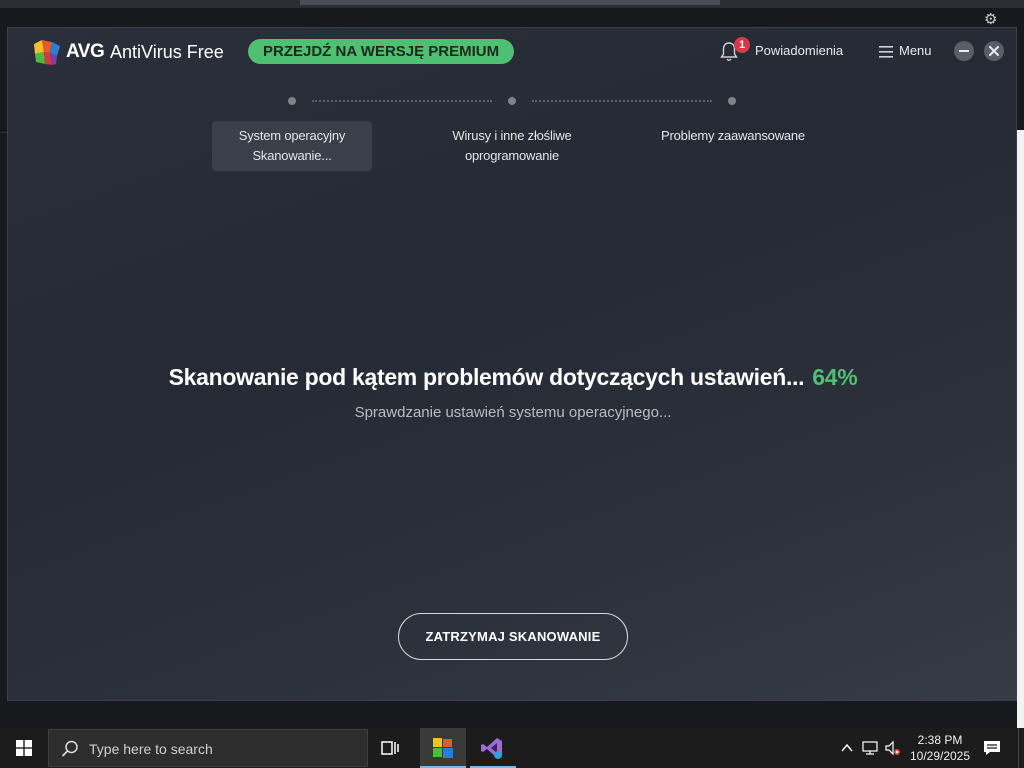 The height and width of the screenshot is (768, 1024). What do you see at coordinates (390, 748) in the screenshot?
I see `task-view-icon` at bounding box center [390, 748].